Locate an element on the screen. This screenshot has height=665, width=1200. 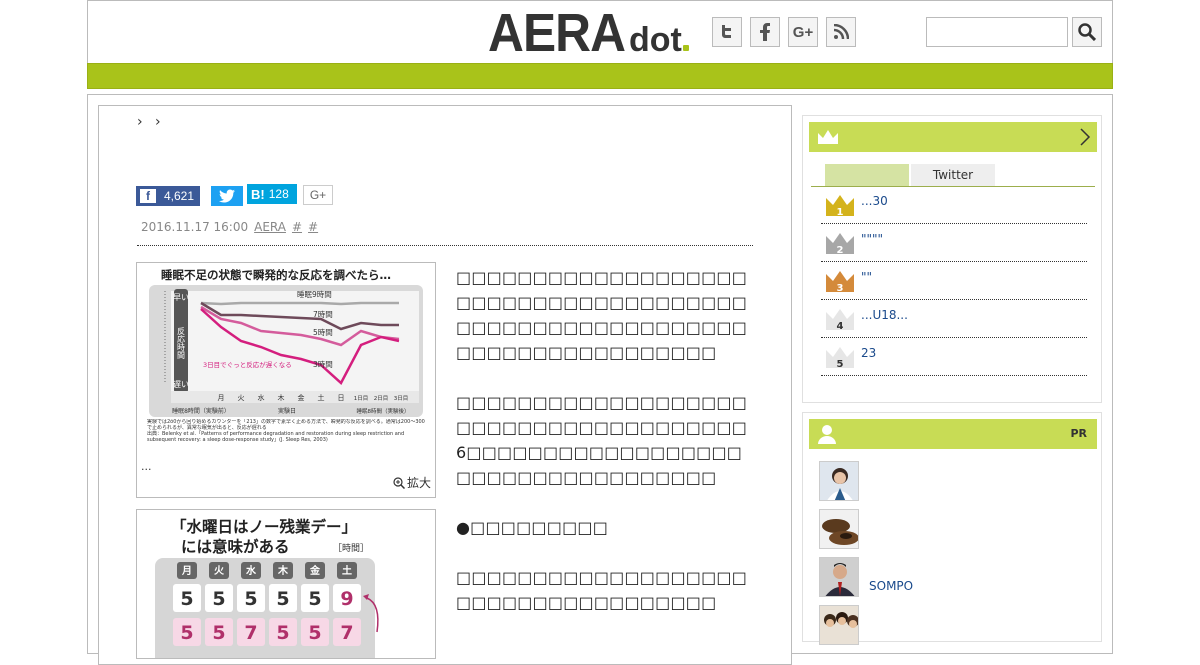
rank-title: ...30 is located at coordinates (874, 201).